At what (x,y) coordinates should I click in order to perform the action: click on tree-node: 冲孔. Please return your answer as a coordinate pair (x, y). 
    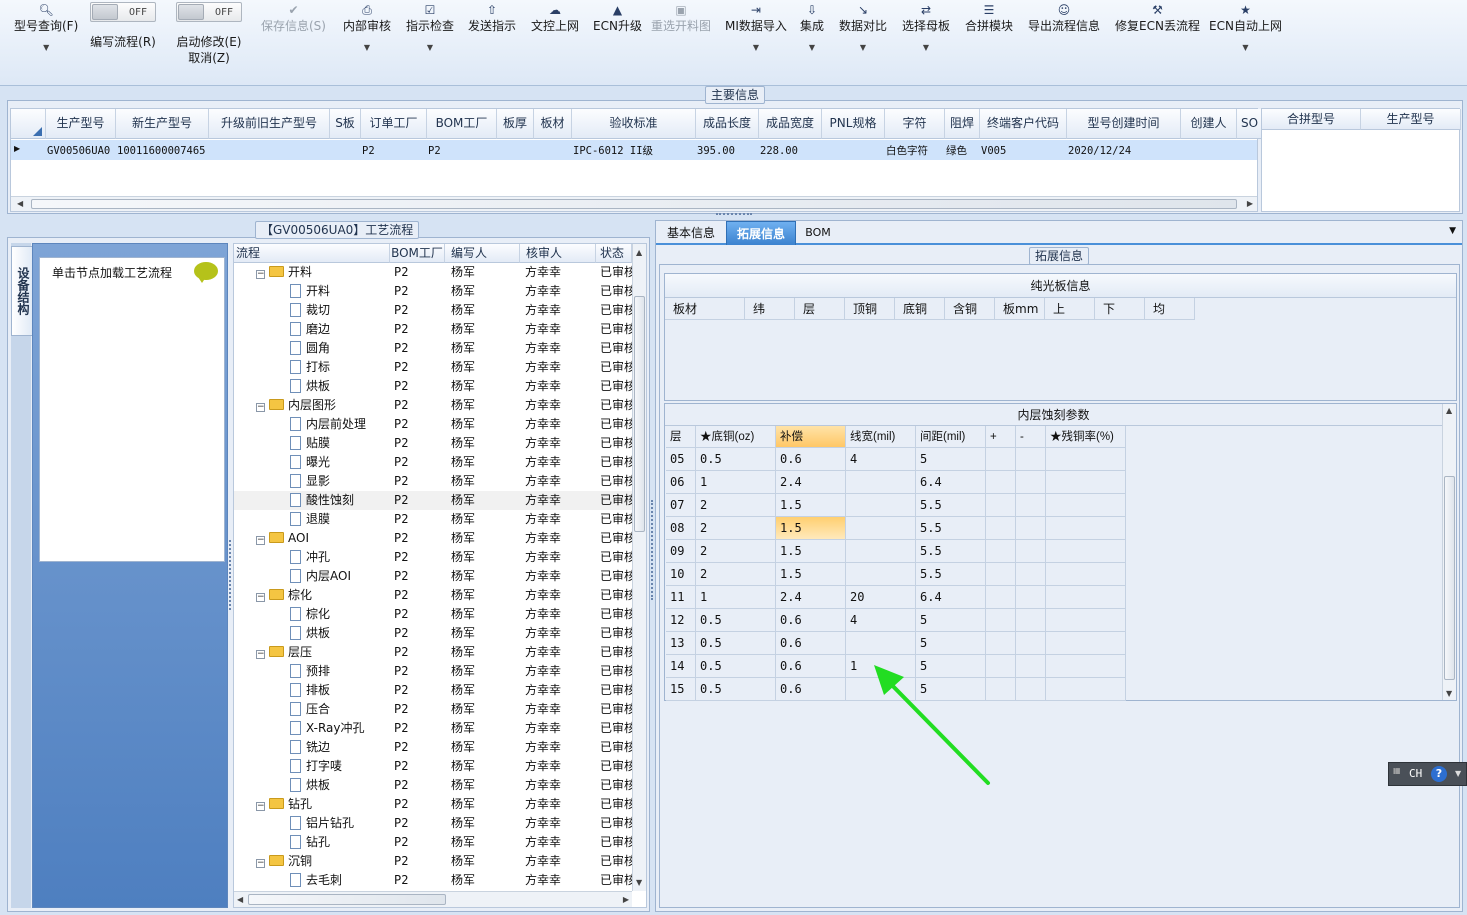
    Looking at the image, I should click on (312, 557).